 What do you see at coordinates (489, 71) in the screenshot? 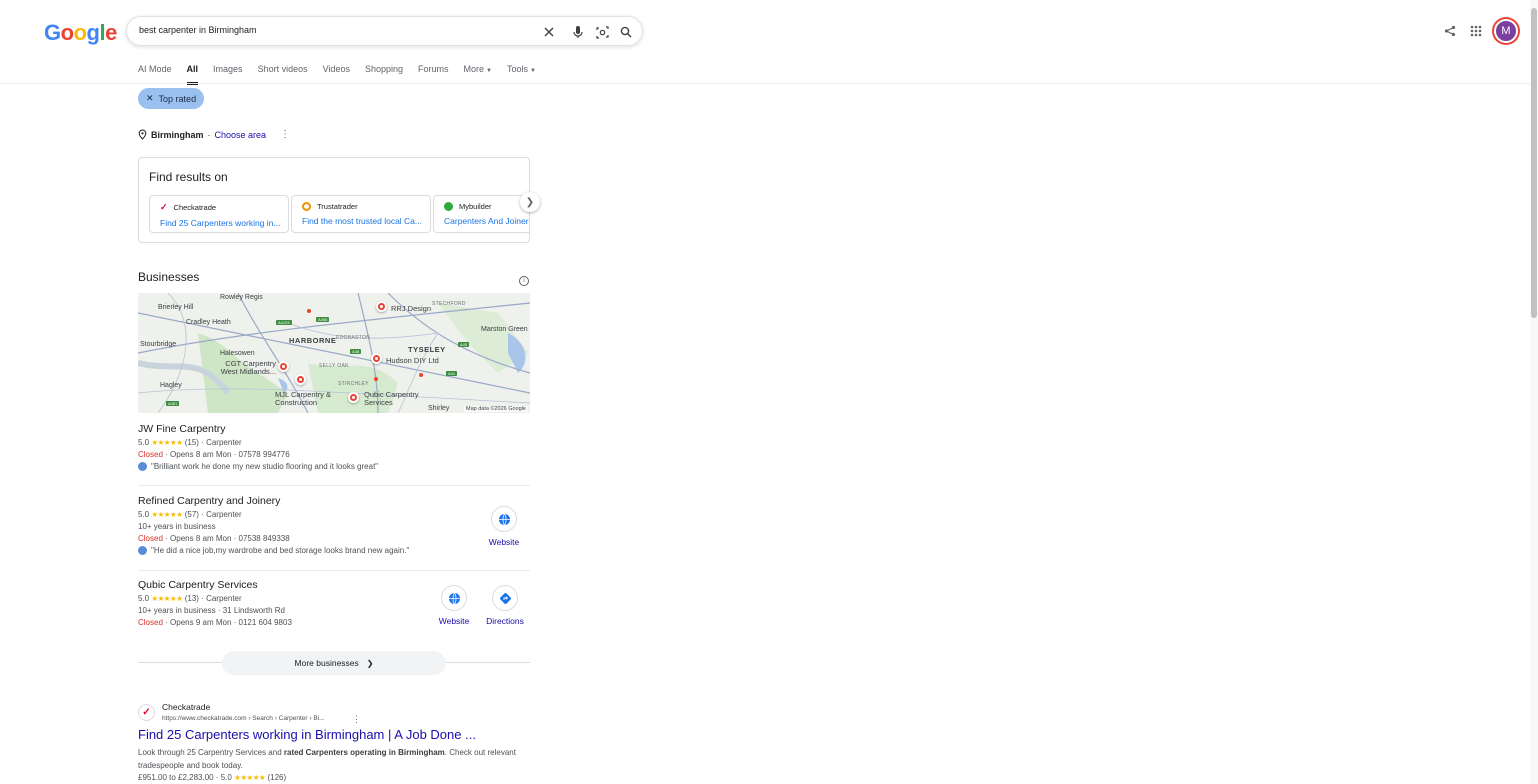
I see `caret-down-icon: ▼` at bounding box center [489, 71].